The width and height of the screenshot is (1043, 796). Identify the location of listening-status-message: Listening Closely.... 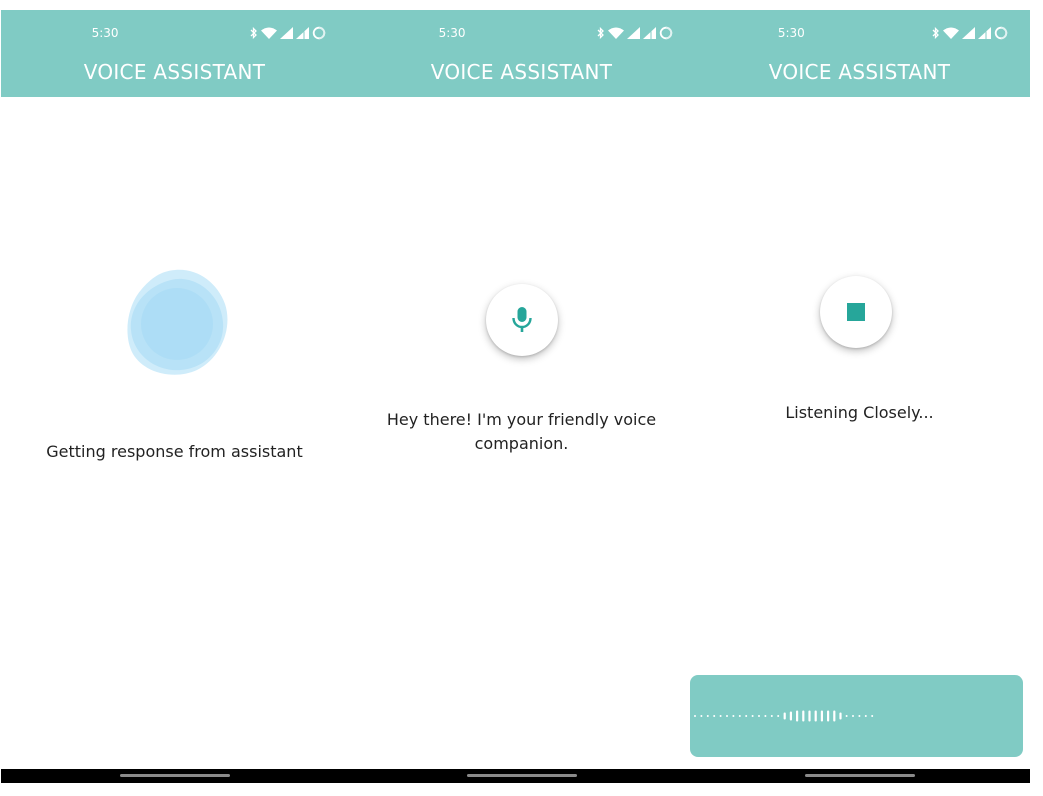
(859, 412).